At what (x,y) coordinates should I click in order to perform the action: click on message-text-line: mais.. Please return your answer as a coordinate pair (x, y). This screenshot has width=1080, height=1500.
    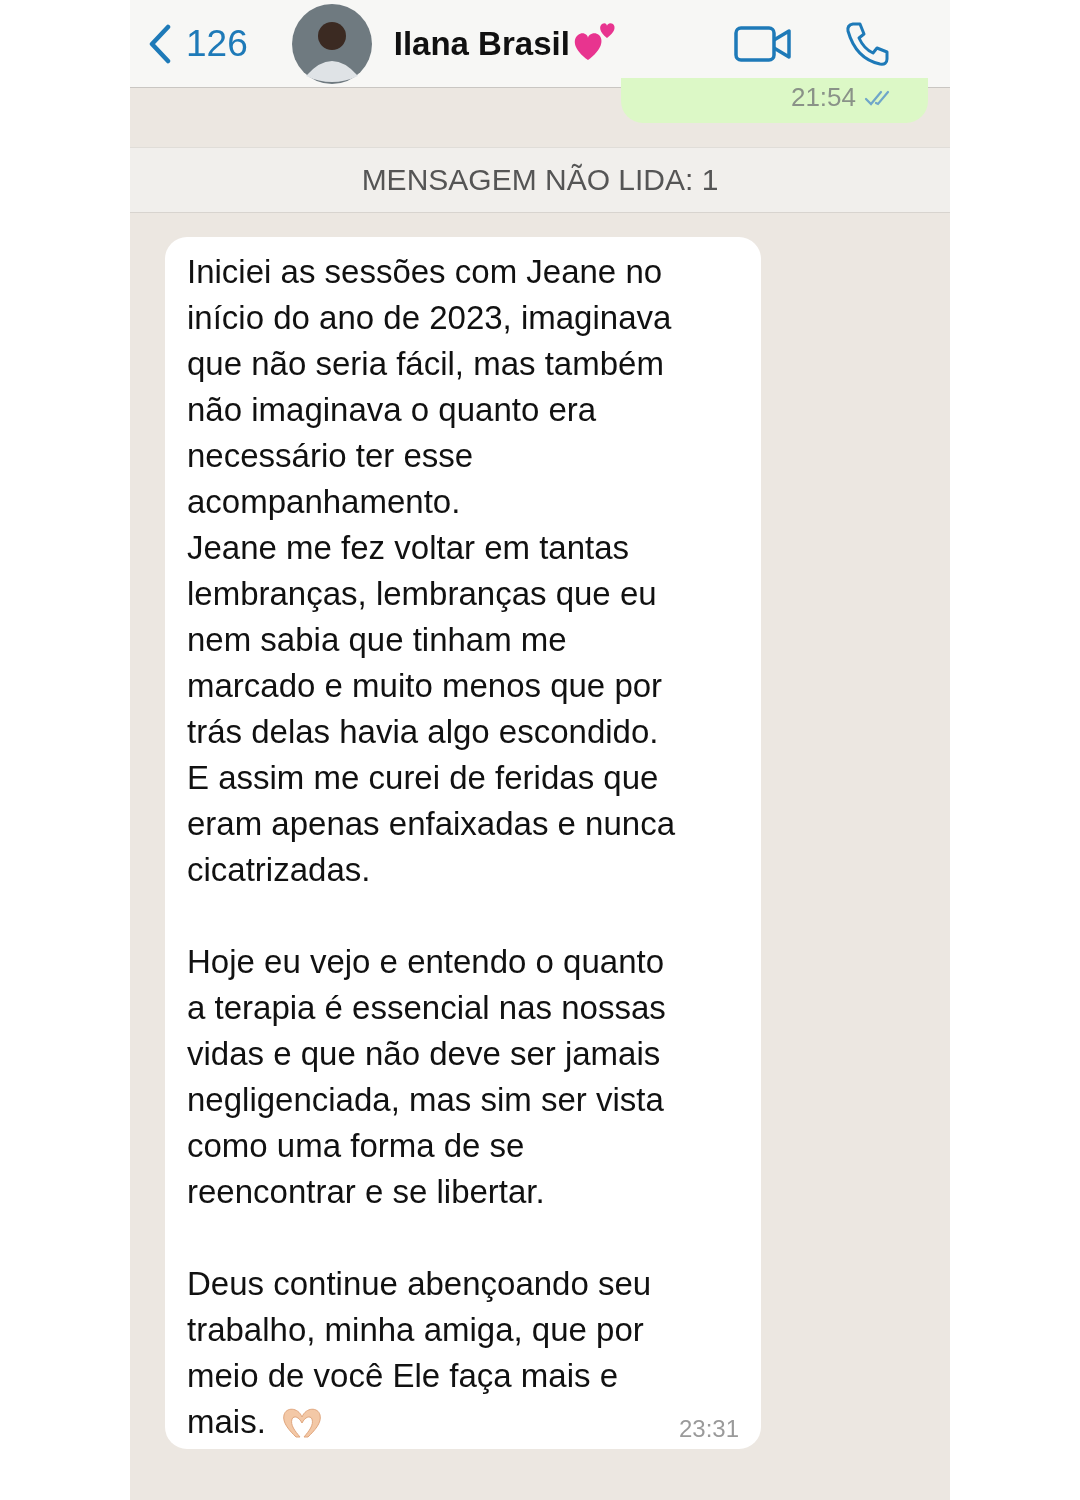
    Looking at the image, I should click on (226, 1422).